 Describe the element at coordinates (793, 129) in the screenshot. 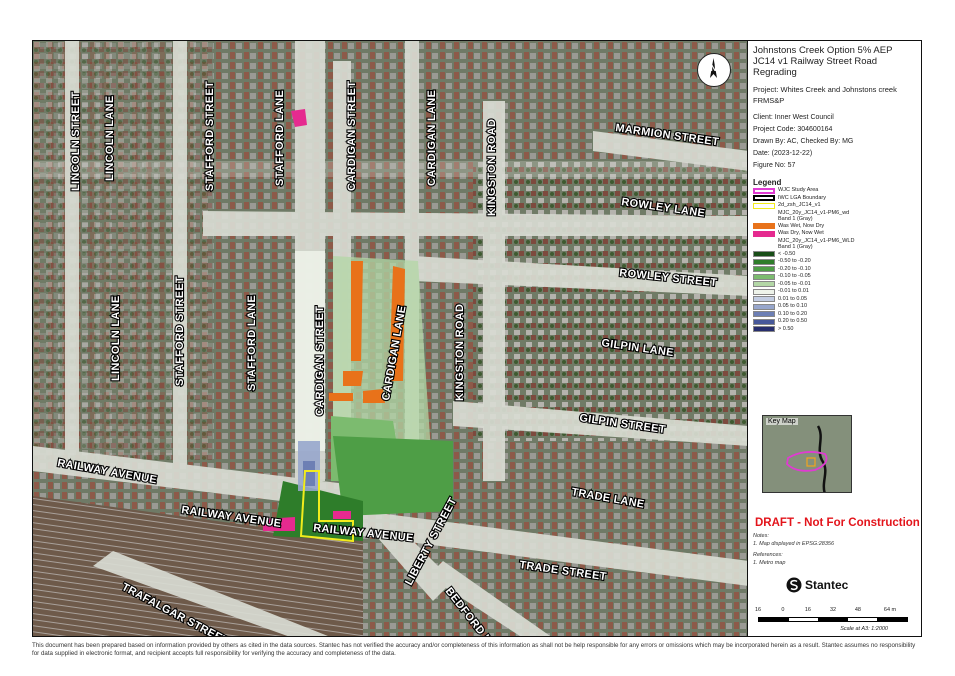

I see `project-code-text: Project Code: 304600164` at that location.